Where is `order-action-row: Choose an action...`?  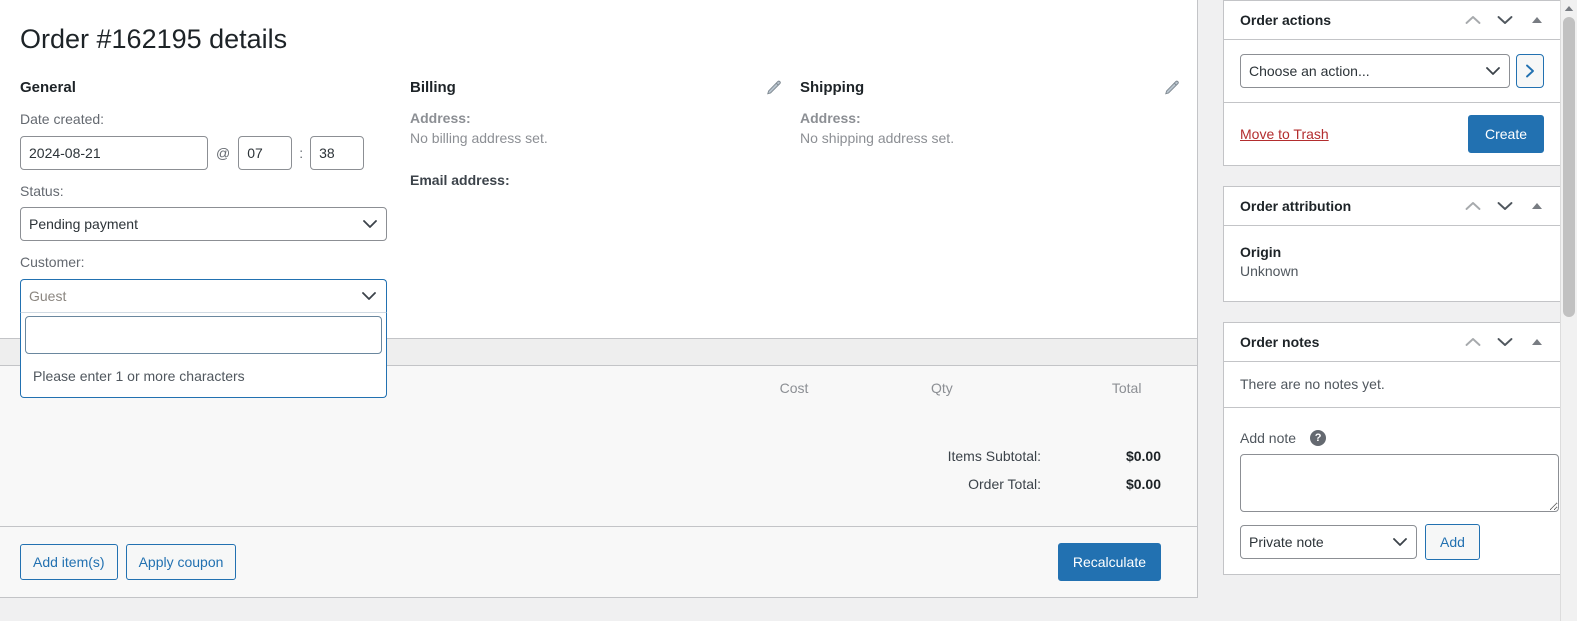
order-action-row: Choose an action... is located at coordinates (1392, 71).